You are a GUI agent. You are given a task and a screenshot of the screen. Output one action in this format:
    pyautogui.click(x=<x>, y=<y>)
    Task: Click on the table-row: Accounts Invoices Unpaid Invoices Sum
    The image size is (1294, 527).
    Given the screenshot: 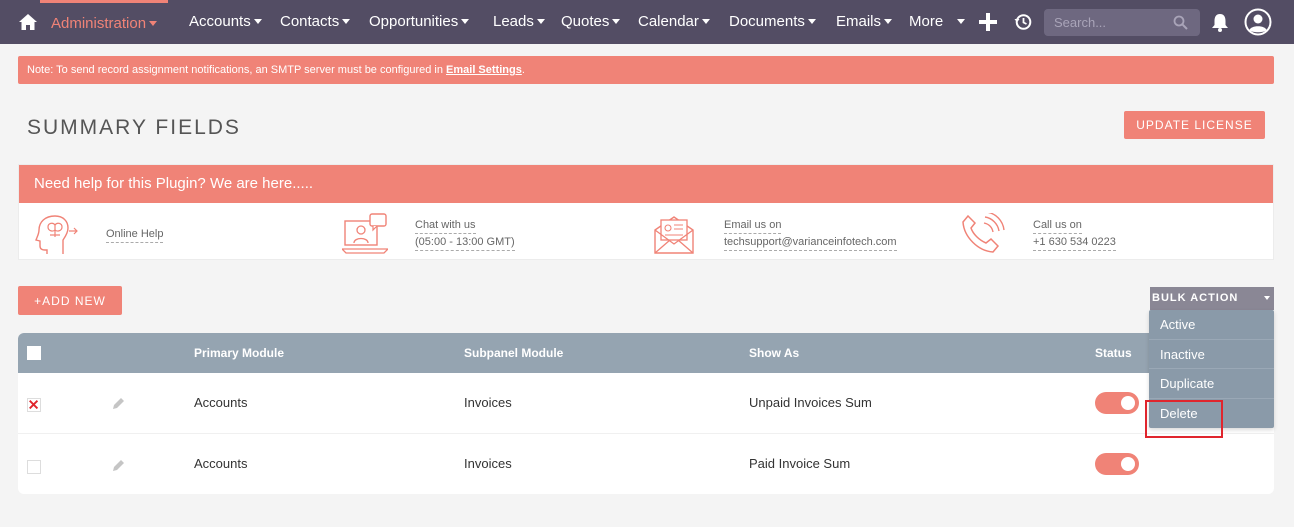 What is the action you would take?
    pyautogui.click(x=646, y=403)
    